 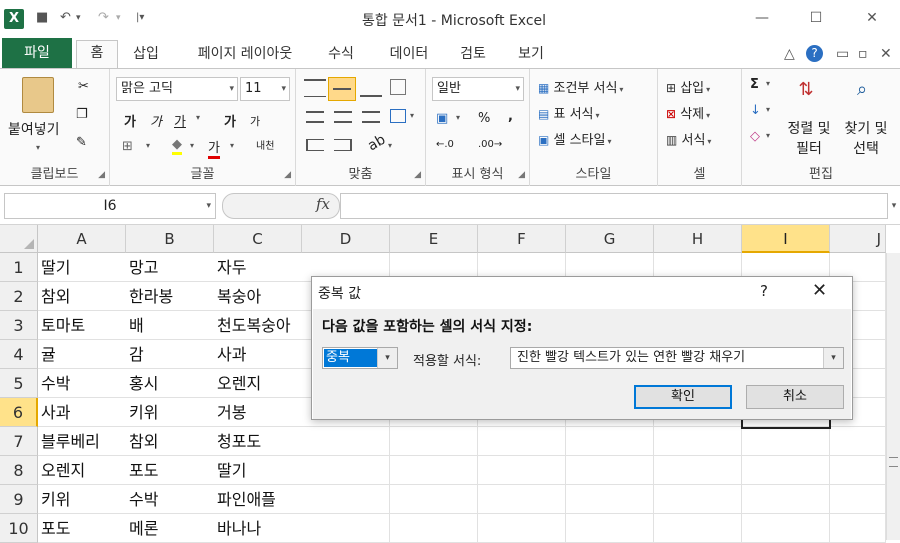 I want to click on cell-g10, so click(x=610, y=528).